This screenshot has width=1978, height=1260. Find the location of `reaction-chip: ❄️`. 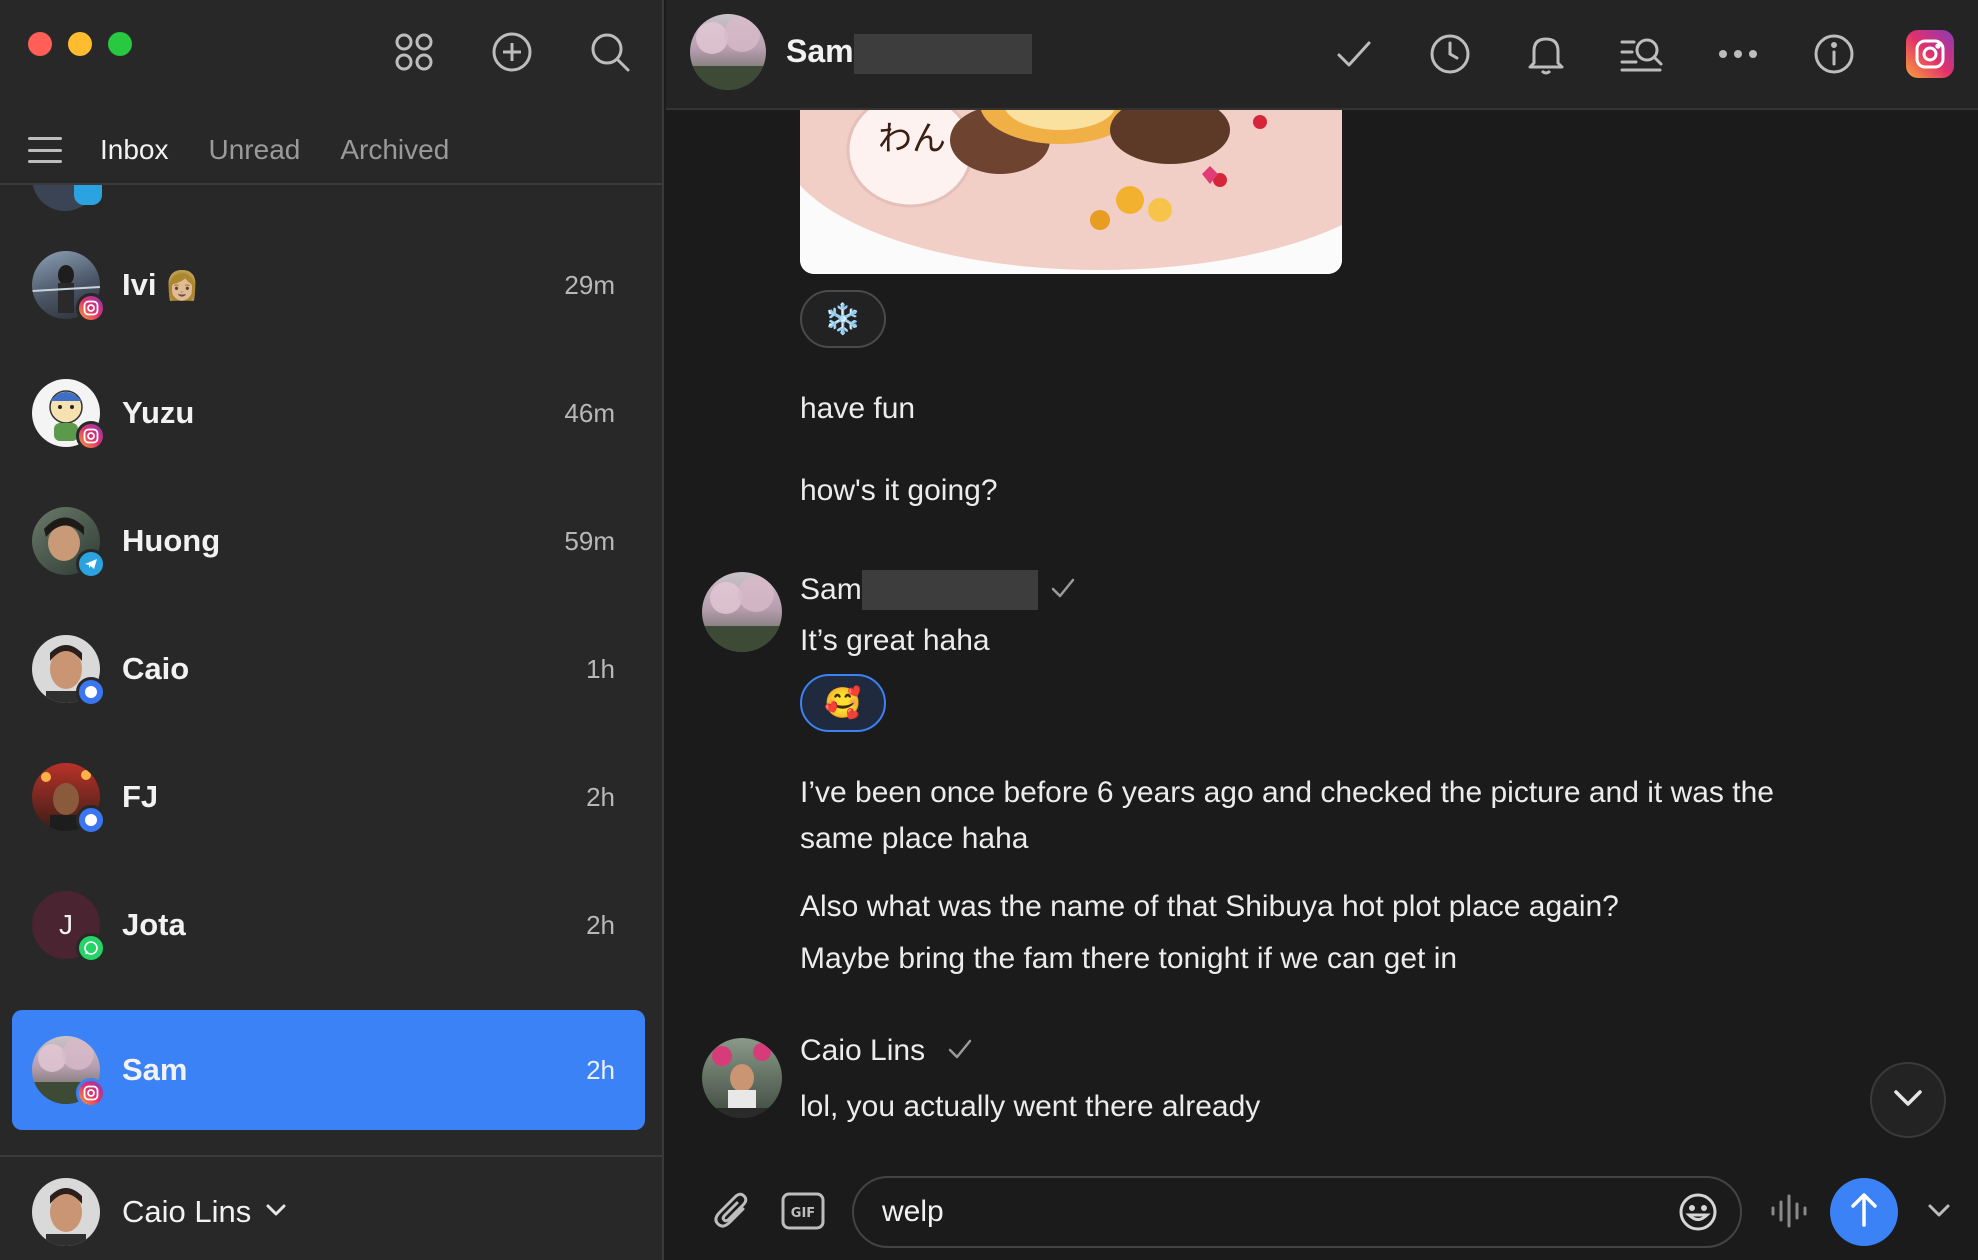

reaction-chip: ❄️ is located at coordinates (843, 319).